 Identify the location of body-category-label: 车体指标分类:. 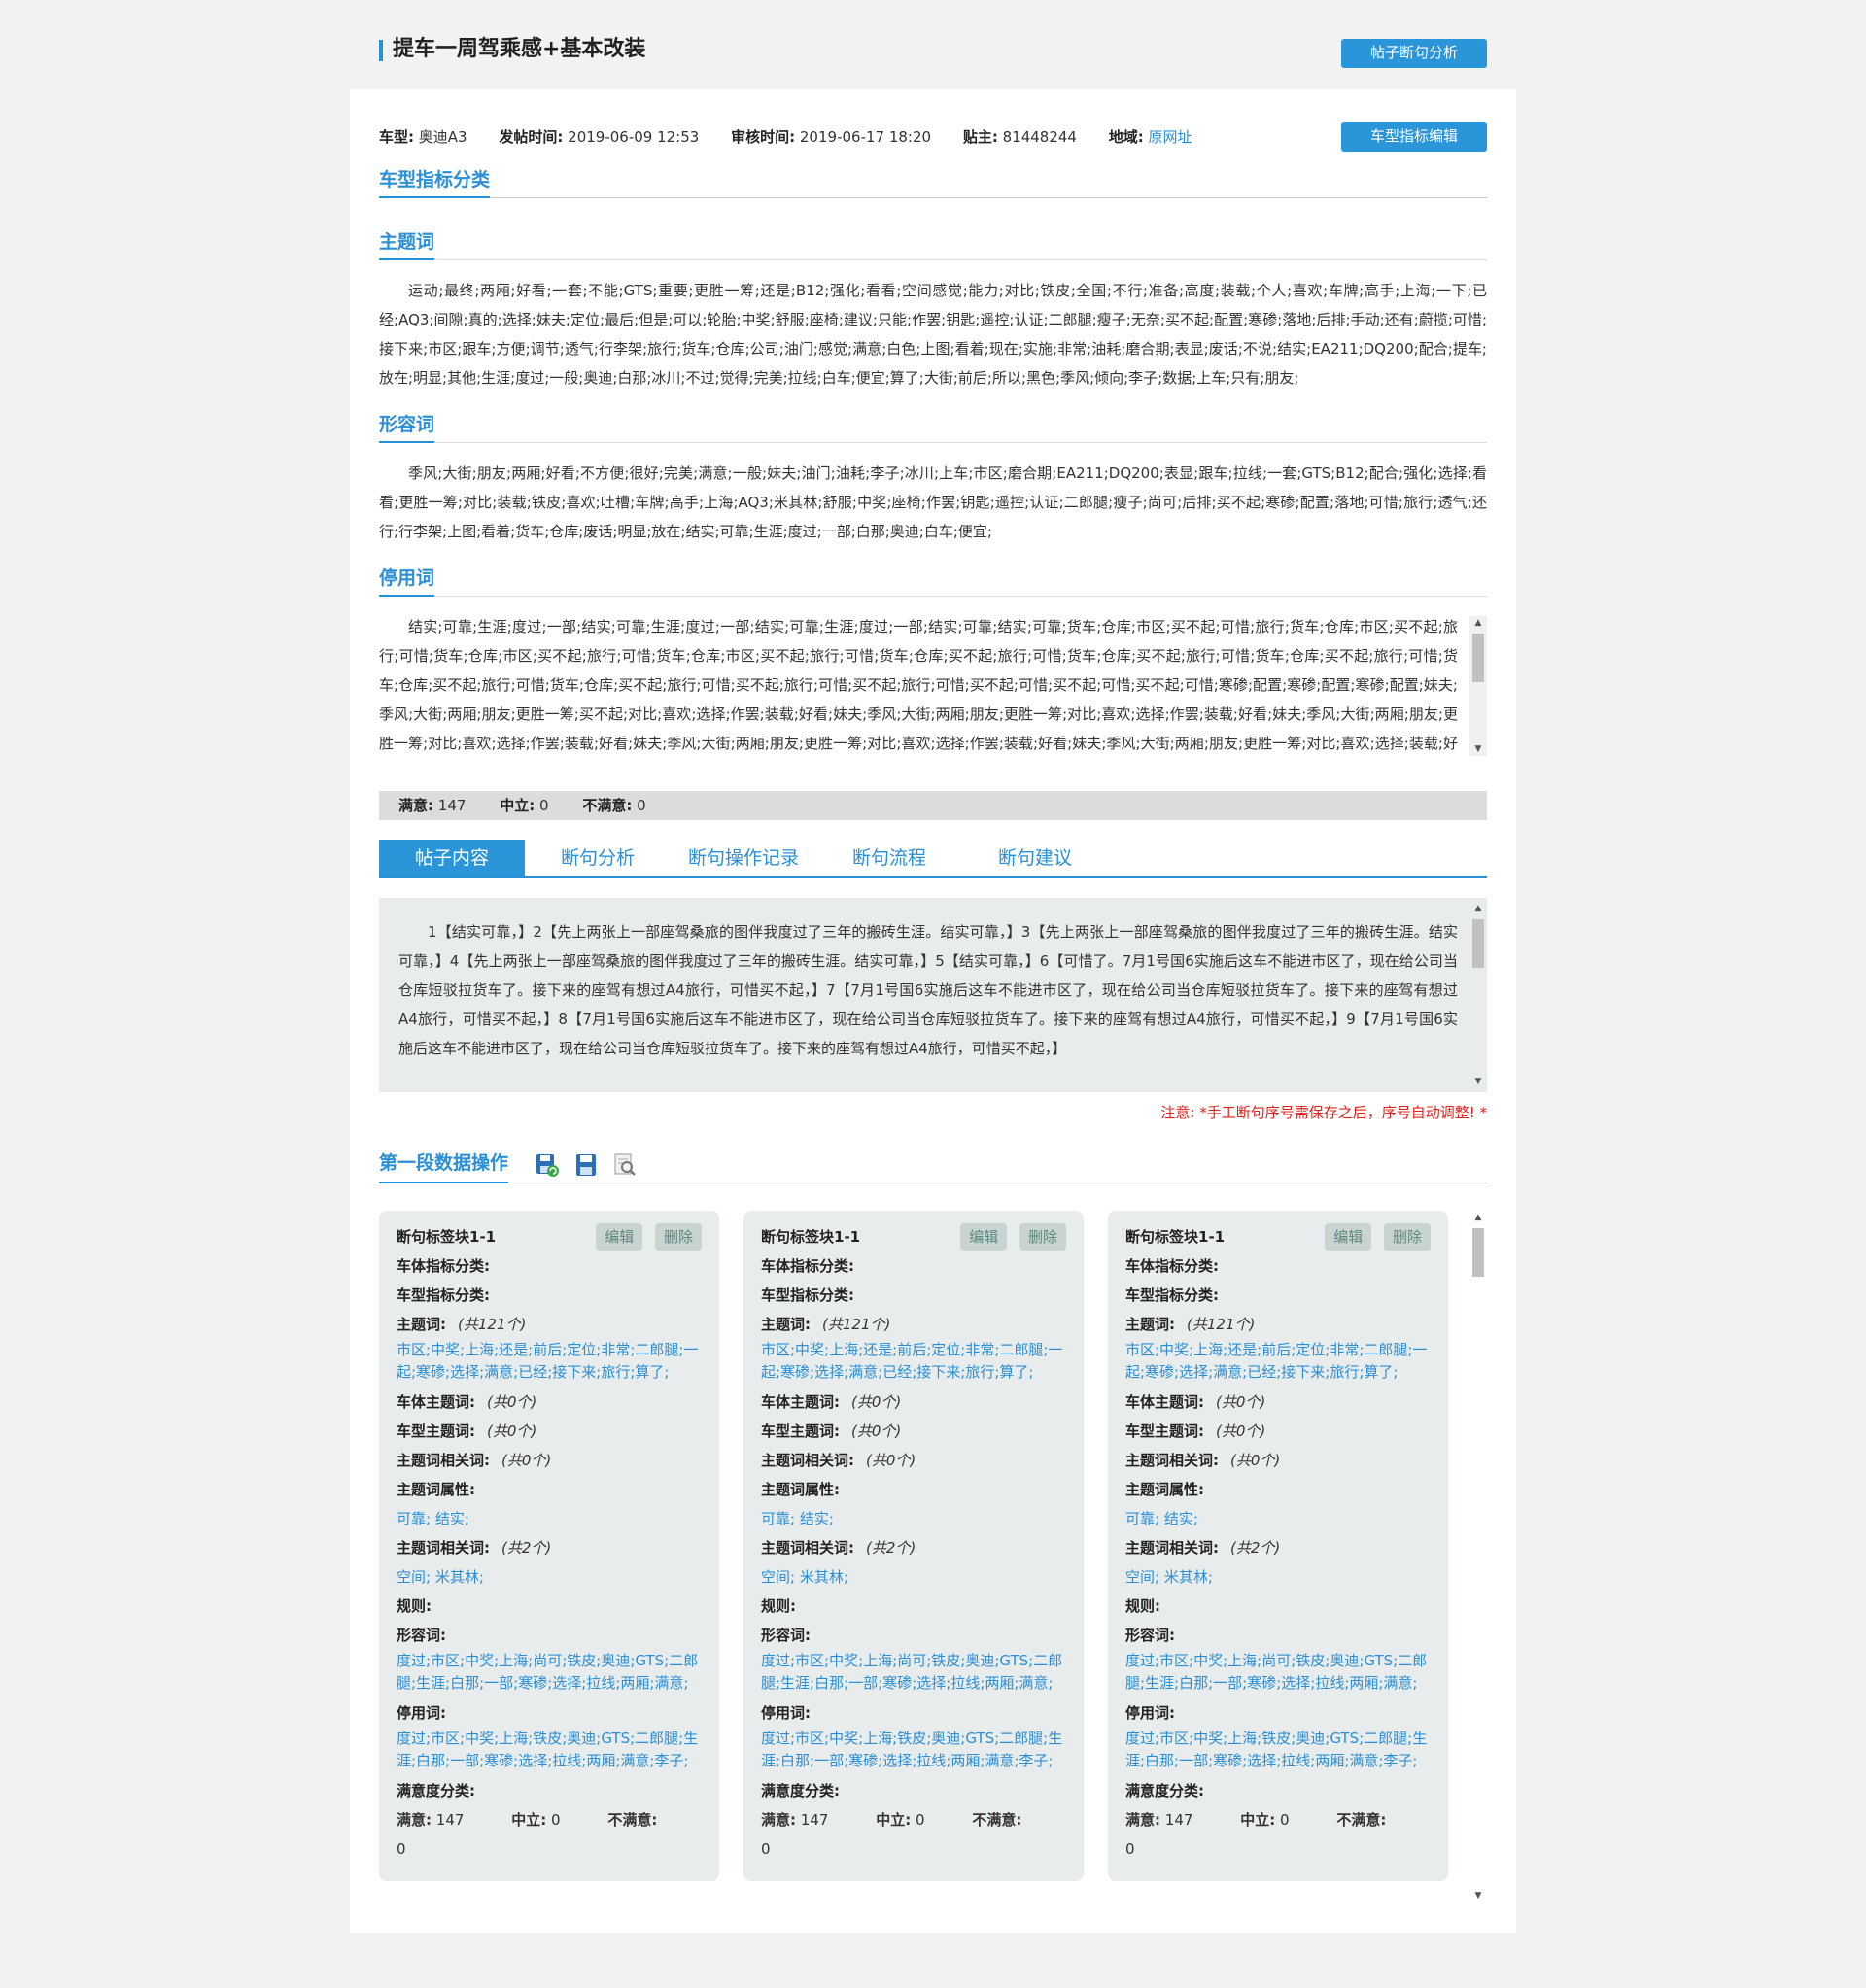
(807, 1266).